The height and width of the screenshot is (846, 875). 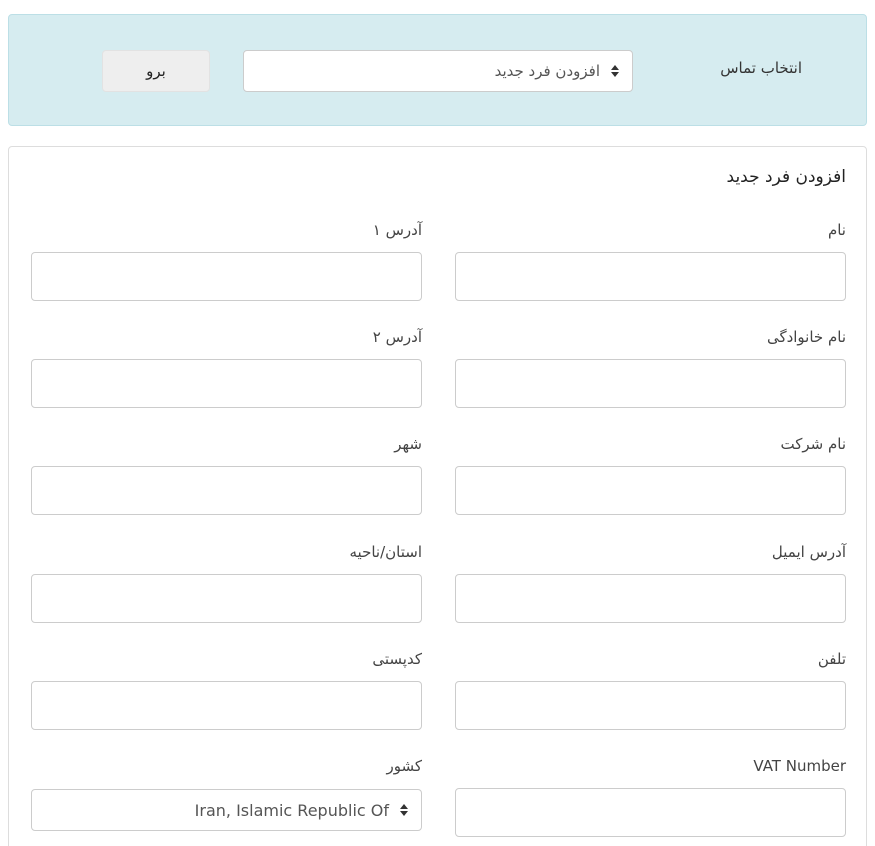 What do you see at coordinates (806, 337) in the screenshot?
I see `last-name-label: نام خانوادگی` at bounding box center [806, 337].